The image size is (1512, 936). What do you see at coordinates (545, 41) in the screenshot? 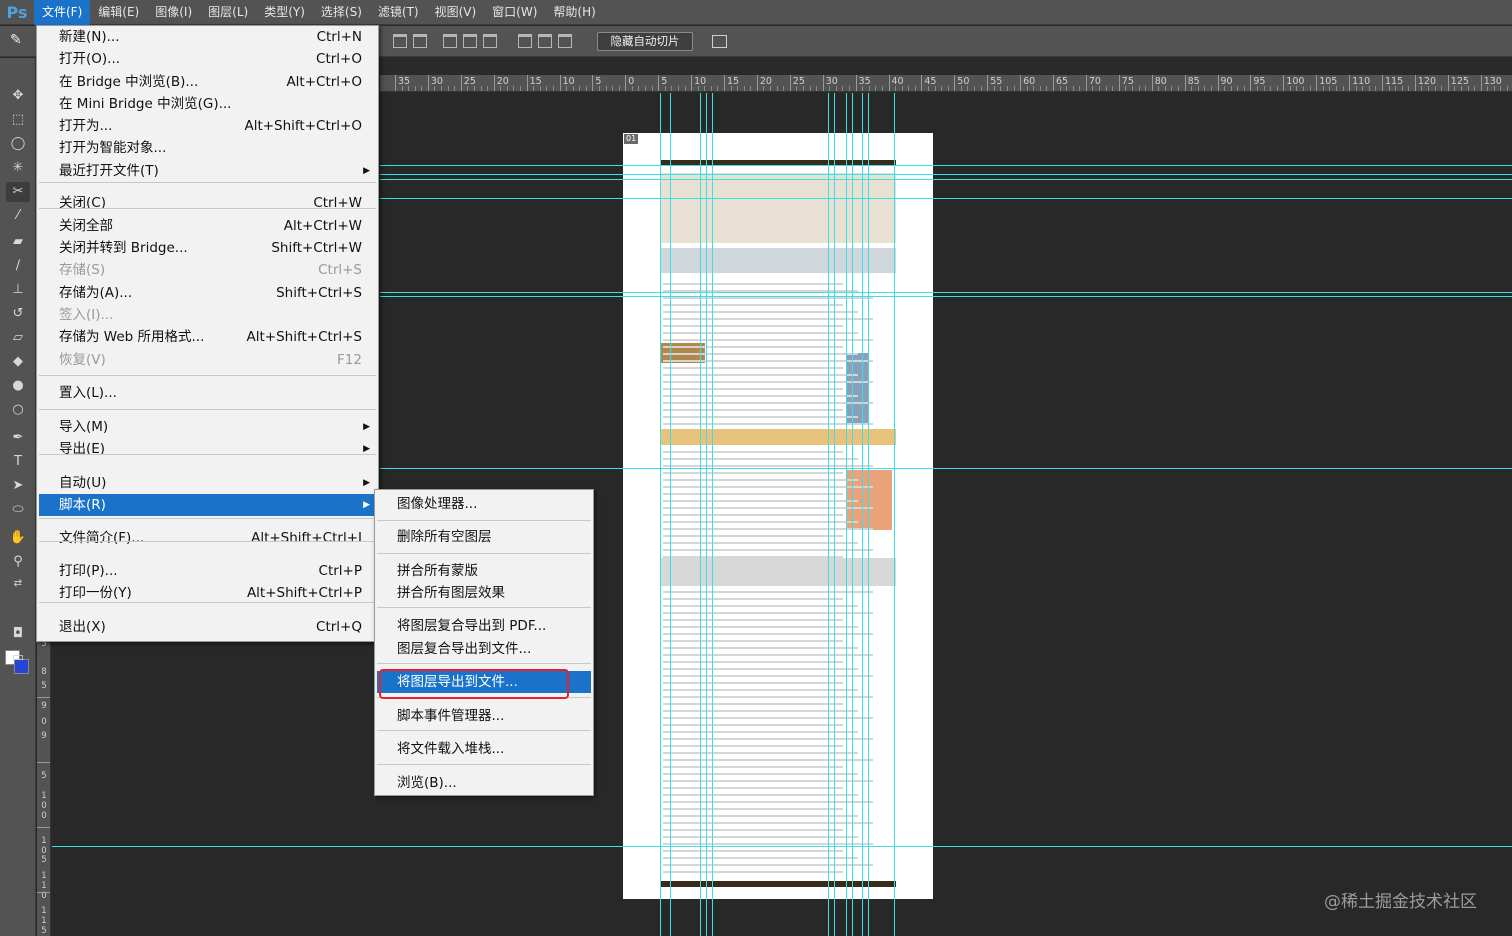
I see `align-hcenter-icon` at bounding box center [545, 41].